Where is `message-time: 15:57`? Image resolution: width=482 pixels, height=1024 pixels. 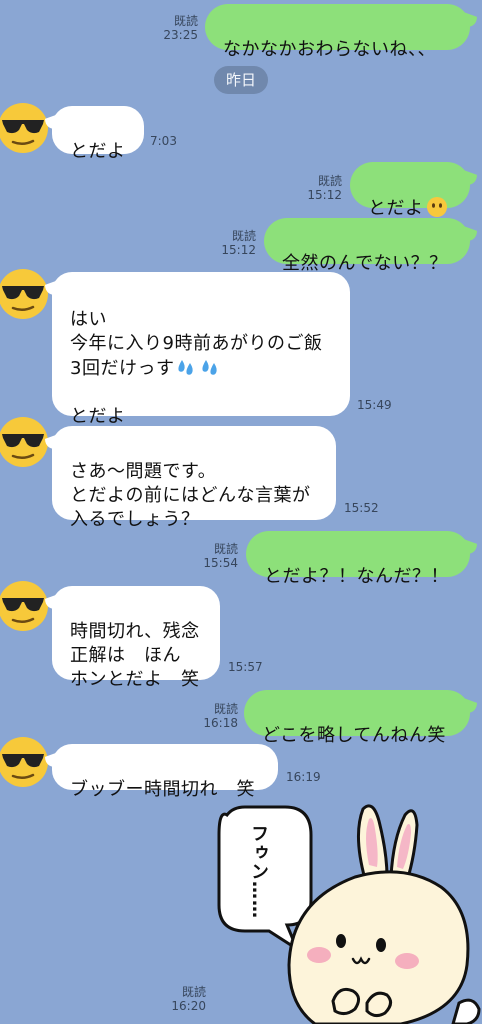 message-time: 15:57 is located at coordinates (245, 667).